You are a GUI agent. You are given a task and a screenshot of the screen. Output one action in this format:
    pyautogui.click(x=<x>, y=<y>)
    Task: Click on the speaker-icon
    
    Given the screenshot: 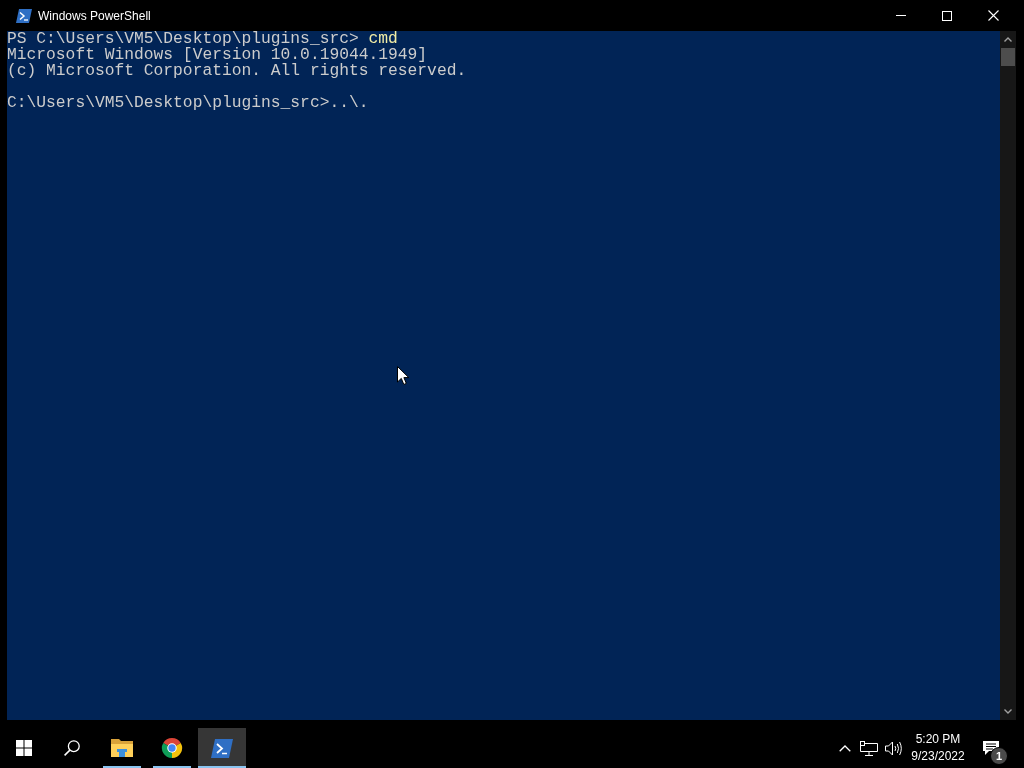 What is the action you would take?
    pyautogui.click(x=893, y=748)
    